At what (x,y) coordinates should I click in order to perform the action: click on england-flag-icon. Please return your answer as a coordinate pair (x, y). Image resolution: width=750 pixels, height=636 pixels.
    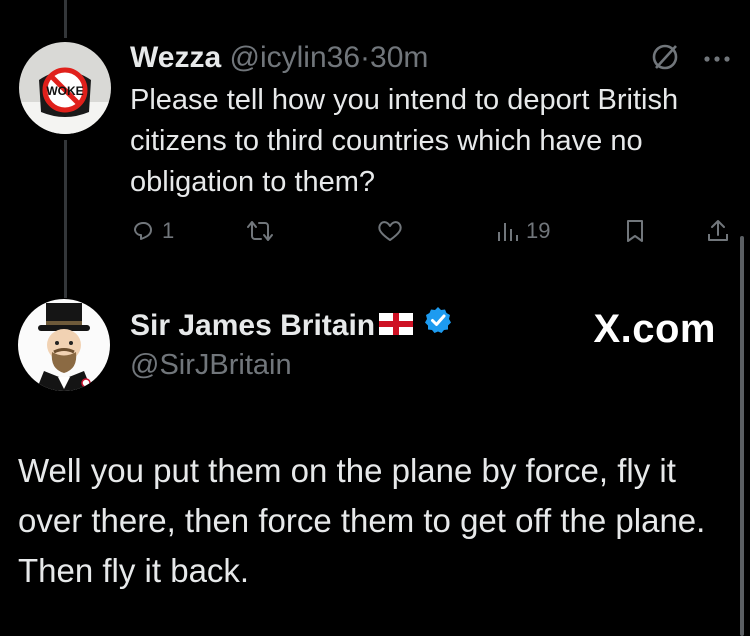
    Looking at the image, I should click on (396, 326).